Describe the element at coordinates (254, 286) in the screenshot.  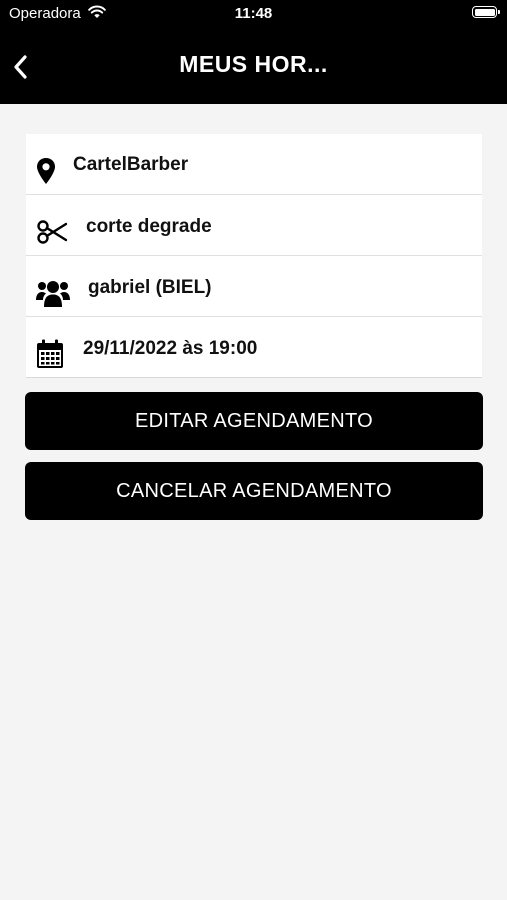
I see `detail-row-professional: gabriel (BIEL)` at that location.